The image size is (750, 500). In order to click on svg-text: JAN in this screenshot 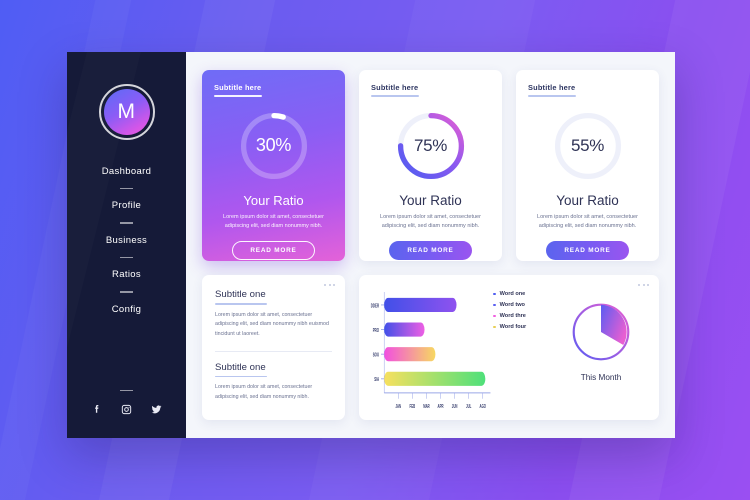, I will do `click(398, 406)`.